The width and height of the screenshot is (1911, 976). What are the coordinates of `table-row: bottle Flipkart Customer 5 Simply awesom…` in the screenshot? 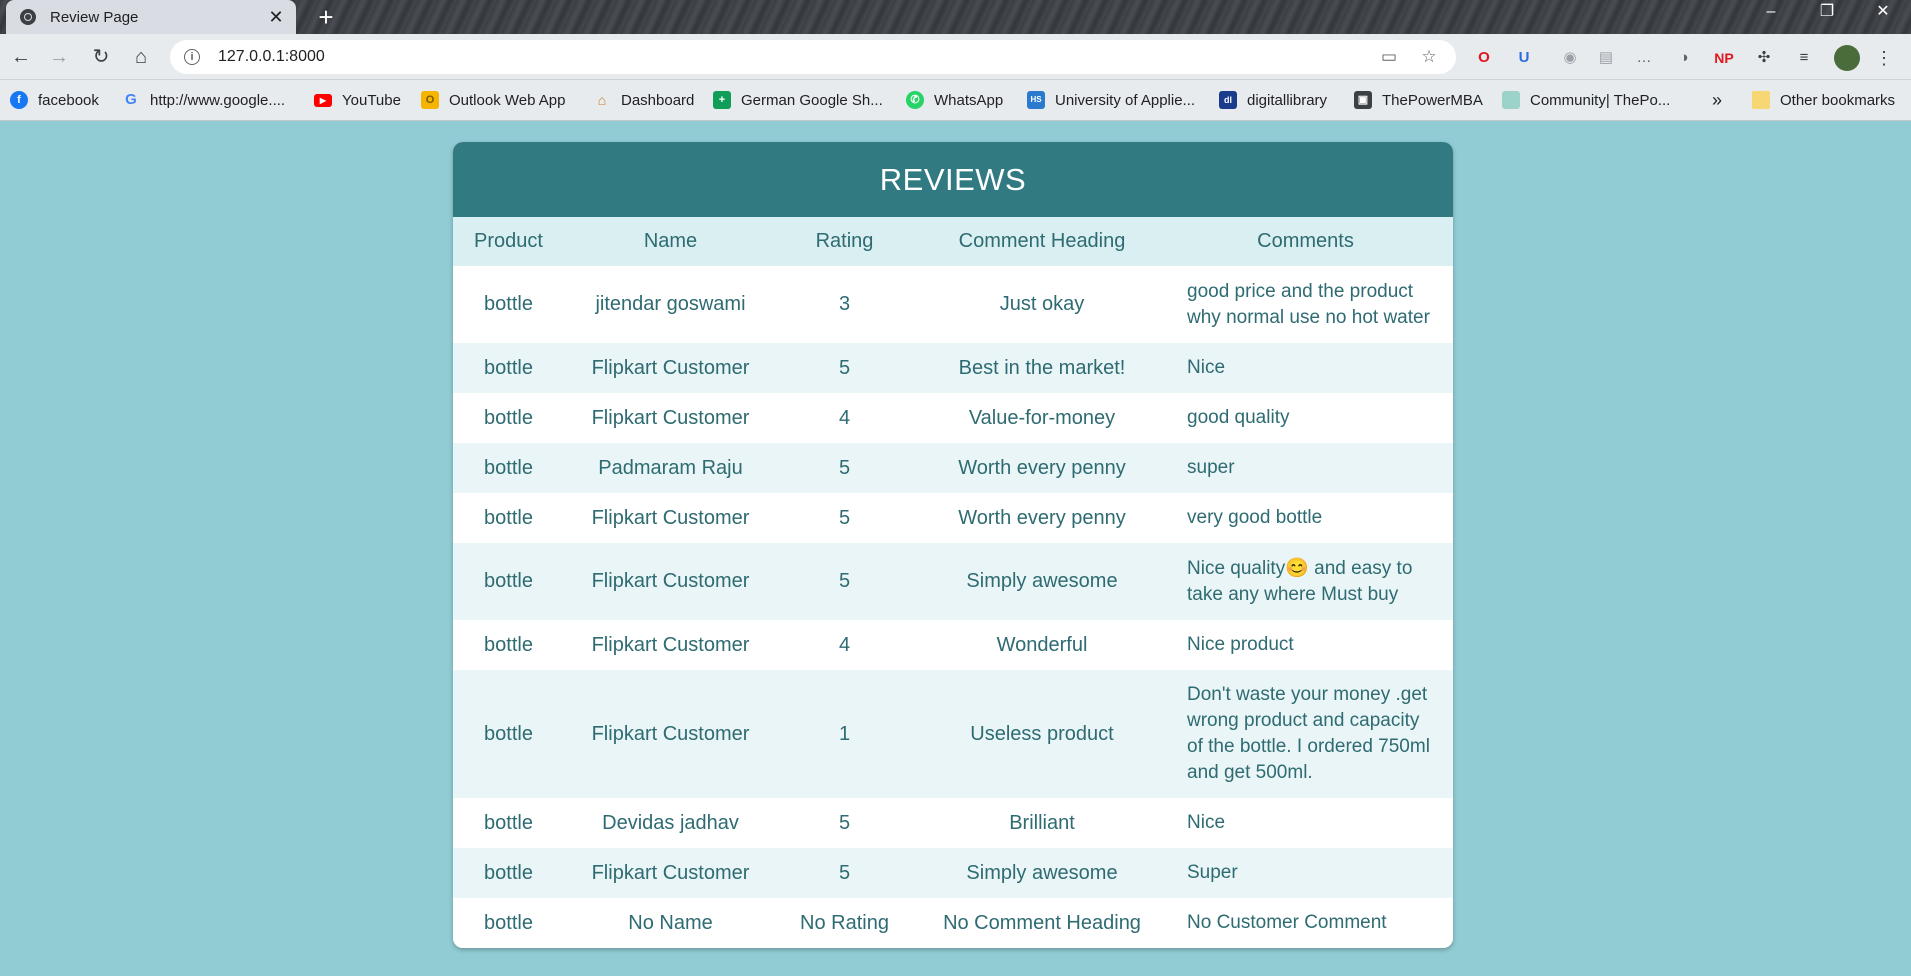 It's located at (953, 873).